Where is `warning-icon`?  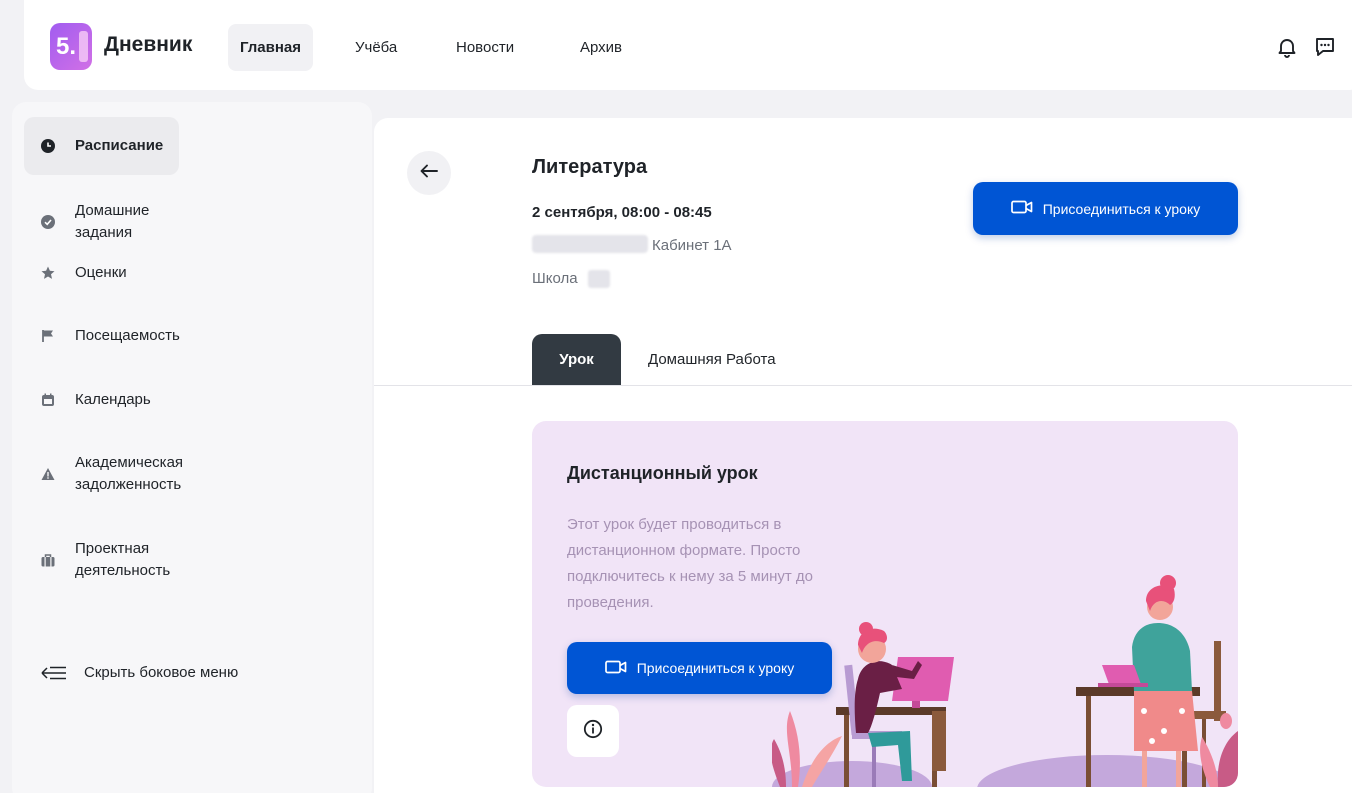
warning-icon is located at coordinates (48, 474).